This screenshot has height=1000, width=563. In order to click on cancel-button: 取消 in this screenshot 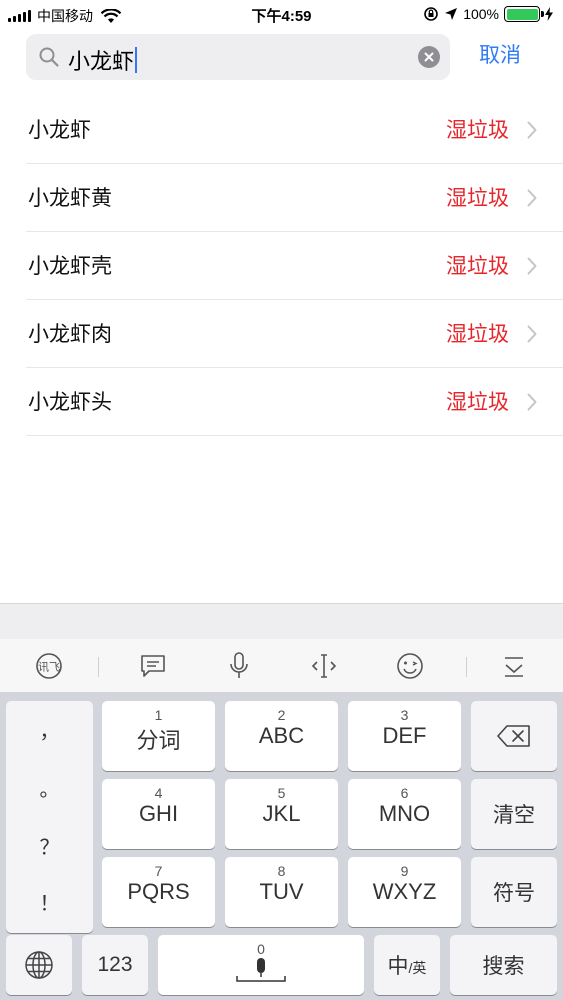, I will do `click(500, 56)`.